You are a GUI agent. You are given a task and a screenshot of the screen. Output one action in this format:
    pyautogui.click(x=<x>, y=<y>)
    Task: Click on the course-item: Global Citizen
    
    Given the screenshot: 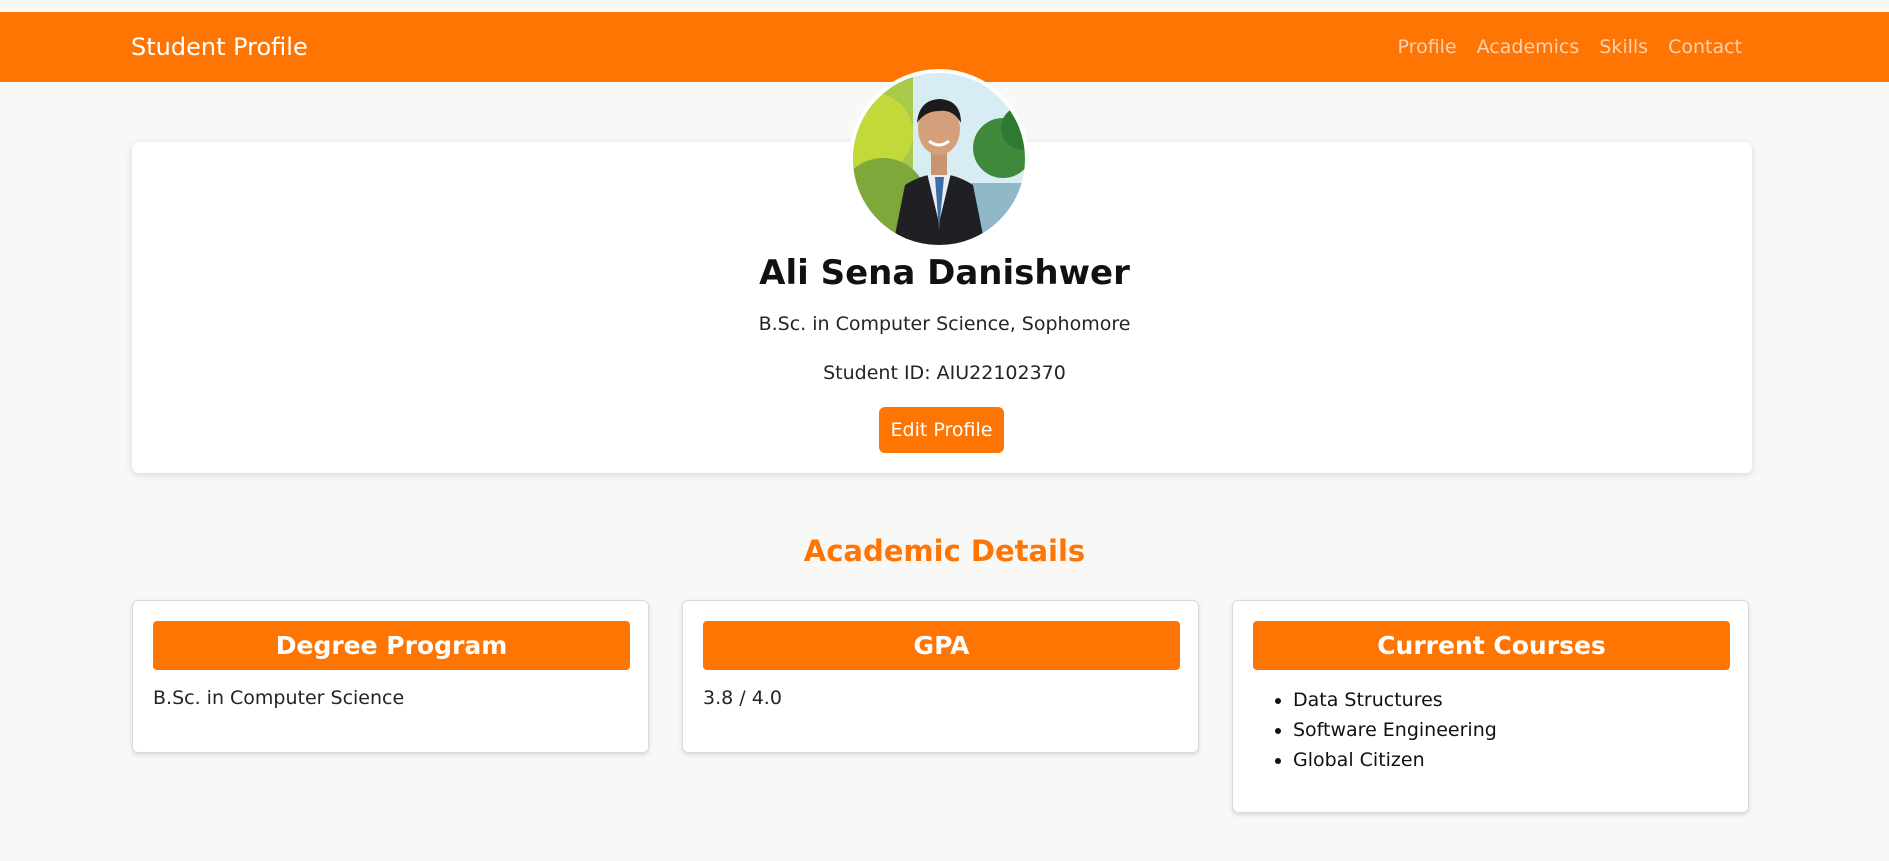 What is the action you would take?
    pyautogui.click(x=1395, y=760)
    